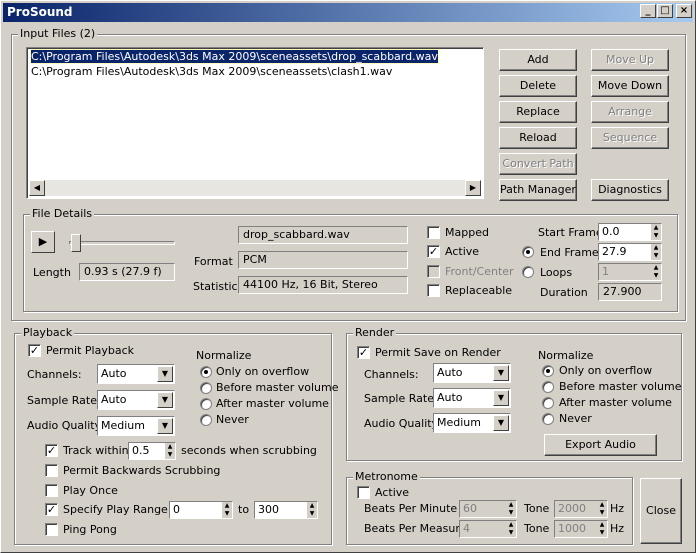  Describe the element at coordinates (363, 352) in the screenshot. I see `permit-save-checkbox: ✓` at that location.